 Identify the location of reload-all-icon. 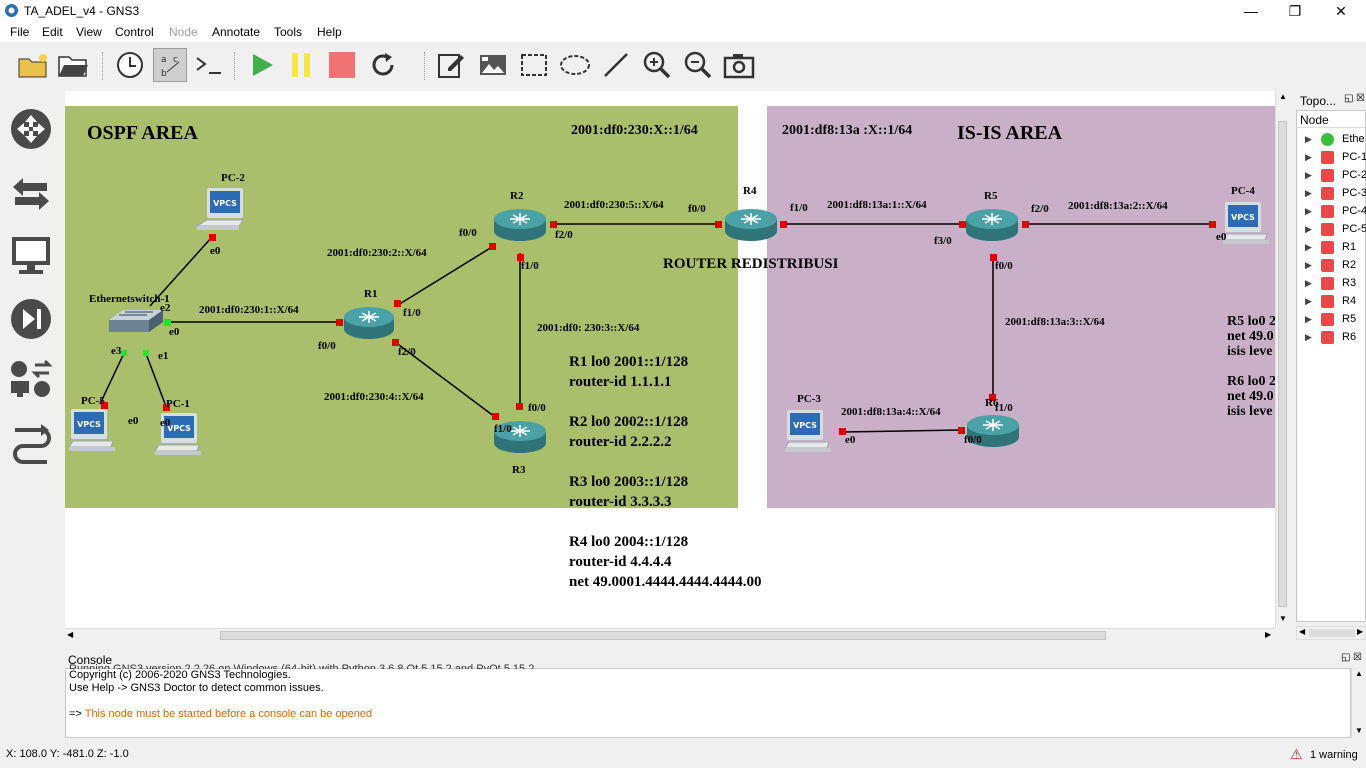
(383, 65).